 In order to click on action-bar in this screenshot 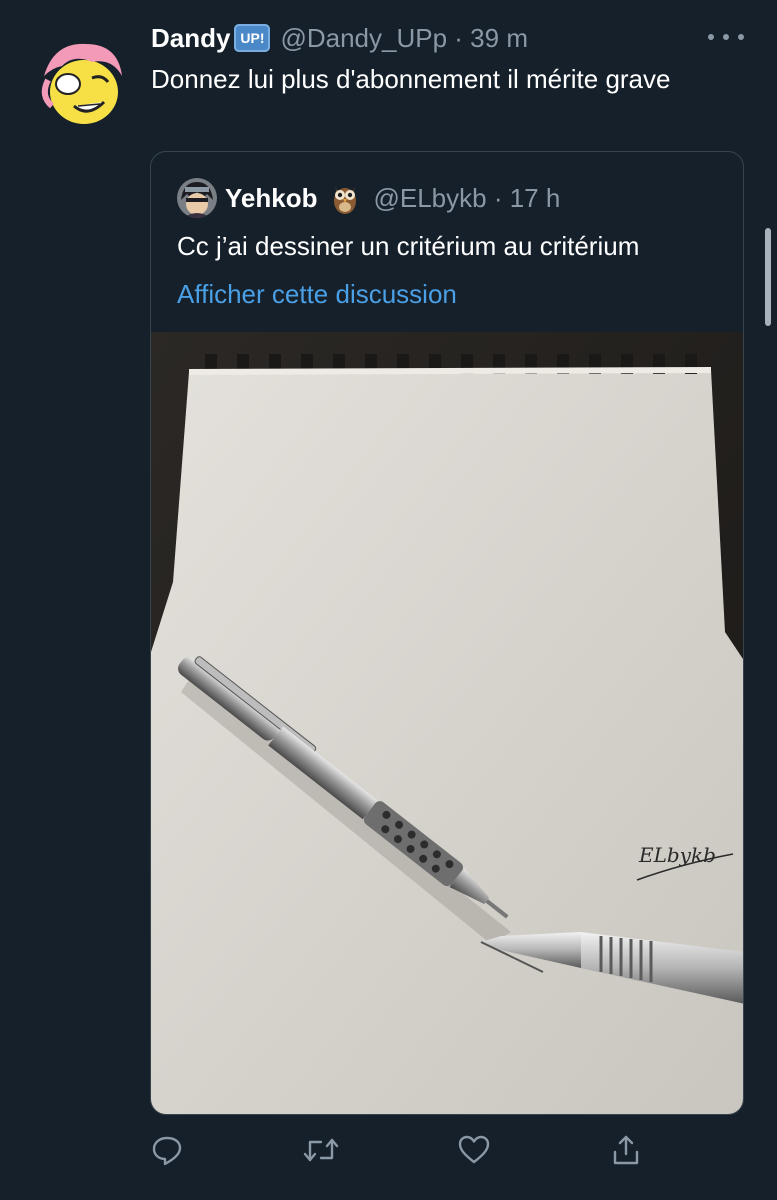, I will do `click(388, 1150)`.